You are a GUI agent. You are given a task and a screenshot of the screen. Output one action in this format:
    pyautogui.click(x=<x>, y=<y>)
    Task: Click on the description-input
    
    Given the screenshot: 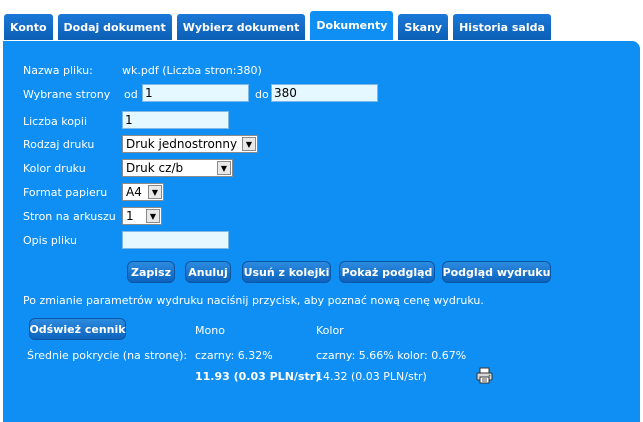 What is the action you would take?
    pyautogui.click(x=175, y=240)
    